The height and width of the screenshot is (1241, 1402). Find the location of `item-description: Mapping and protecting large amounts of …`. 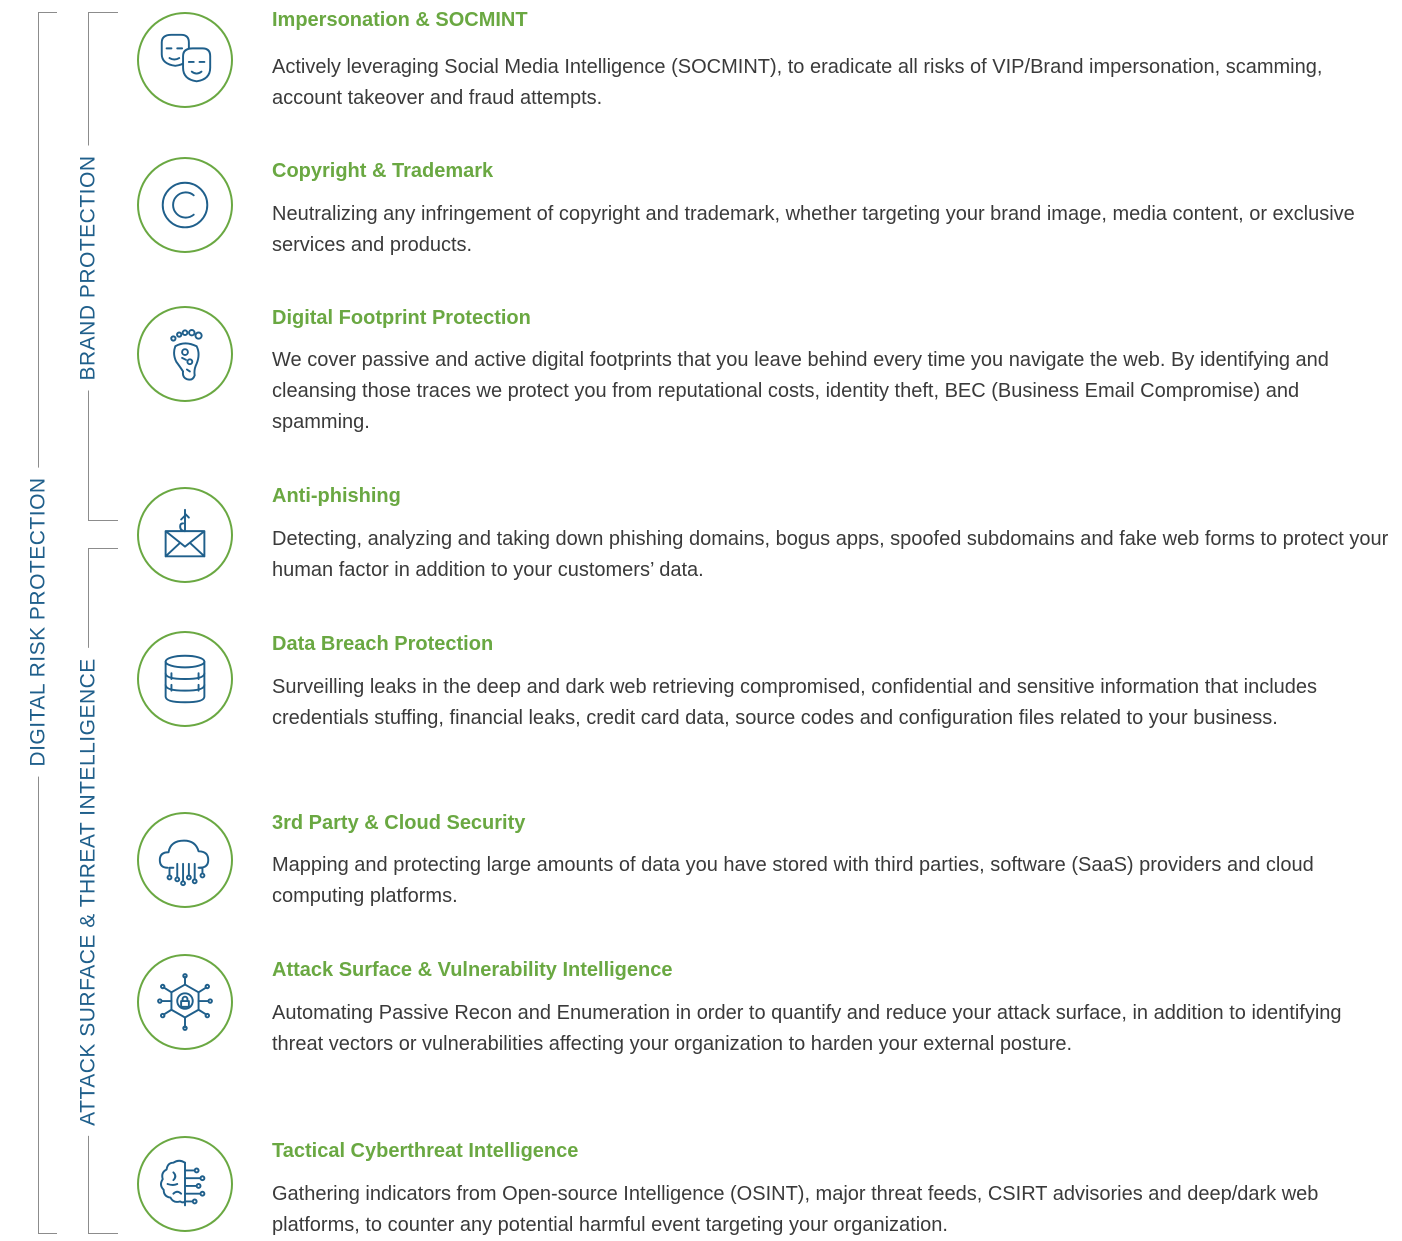

item-description: Mapping and protecting large amounts of … is located at coordinates (793, 880).